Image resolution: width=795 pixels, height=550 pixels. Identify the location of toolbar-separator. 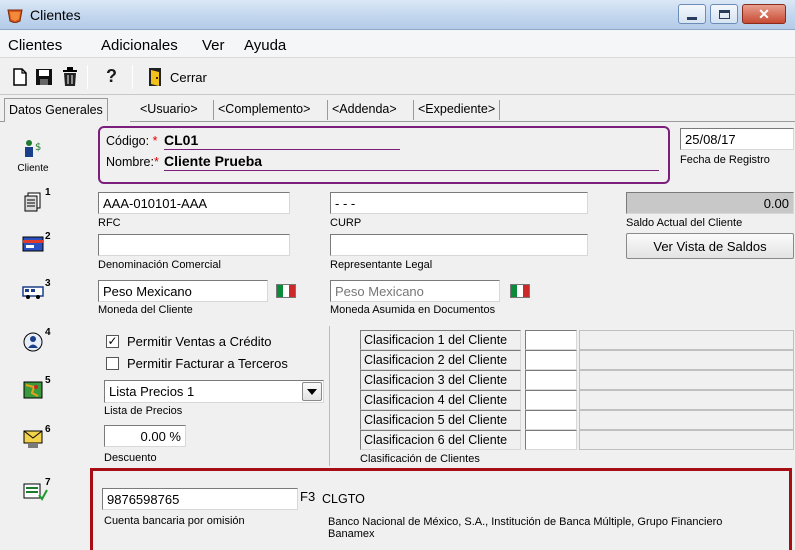
(132, 77).